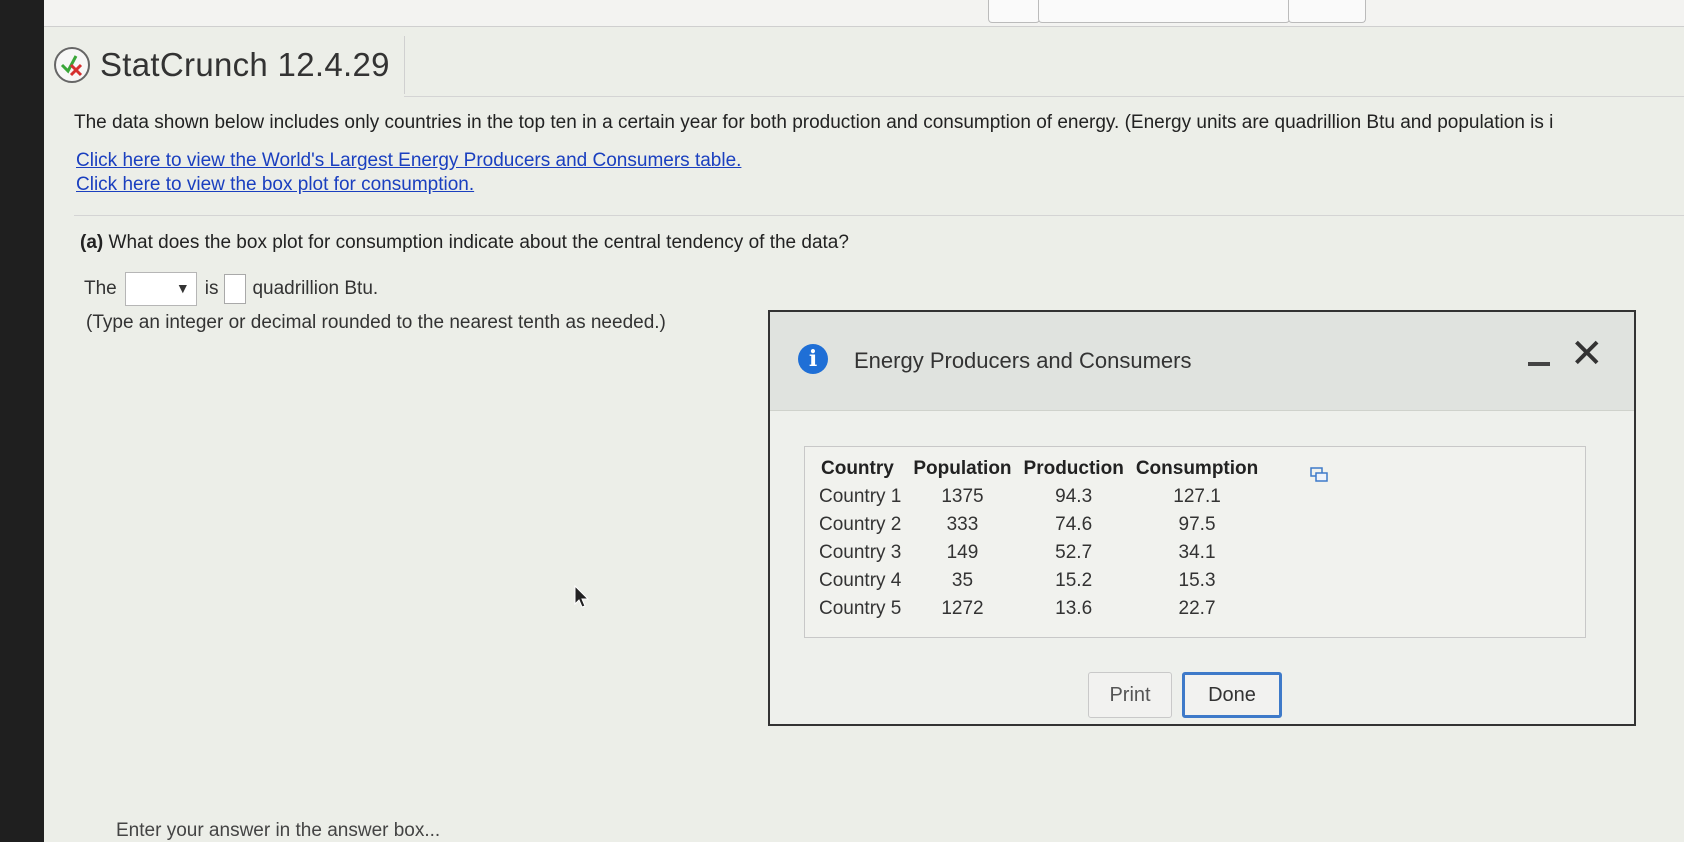  Describe the element at coordinates (962, 580) in the screenshot. I see `cell-population: 35` at that location.